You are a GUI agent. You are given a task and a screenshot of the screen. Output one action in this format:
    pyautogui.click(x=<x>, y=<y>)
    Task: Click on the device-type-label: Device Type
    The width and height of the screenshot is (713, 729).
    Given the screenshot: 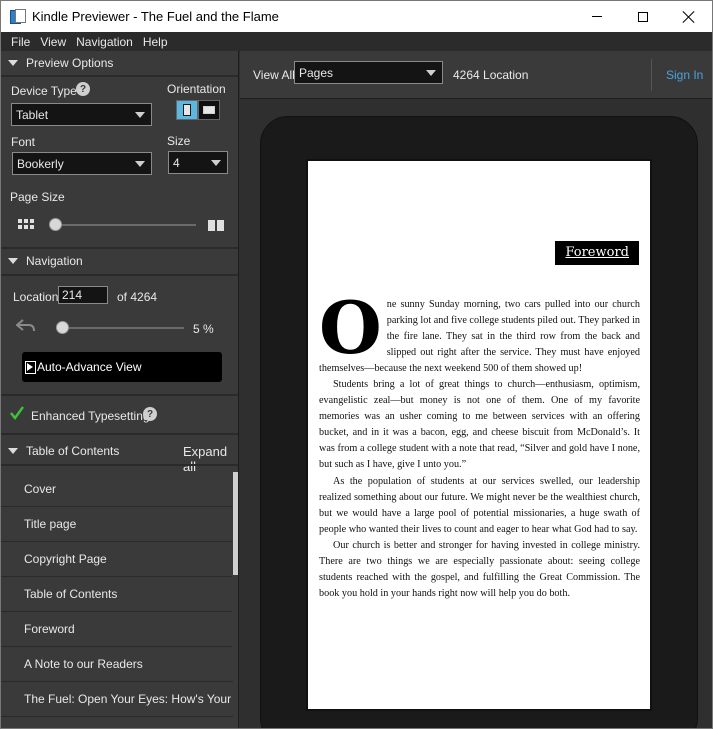 What is the action you would take?
    pyautogui.click(x=44, y=91)
    